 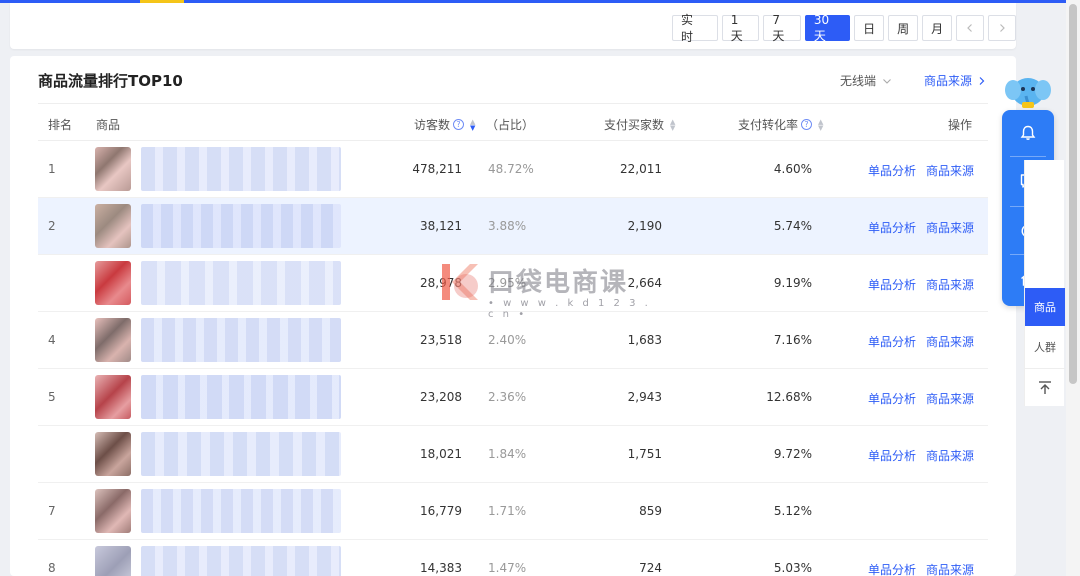 I want to click on row-conversion: 5.12%, so click(x=792, y=511).